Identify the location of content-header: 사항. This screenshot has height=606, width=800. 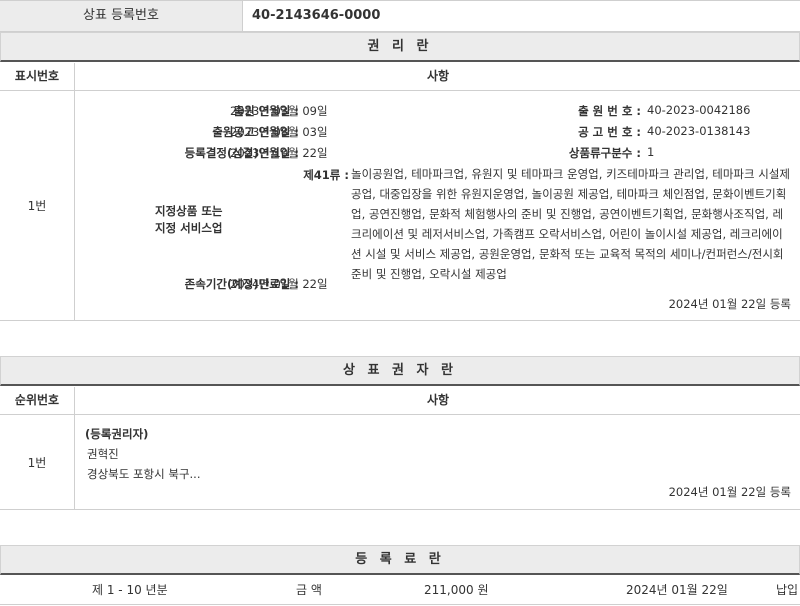
(437, 76).